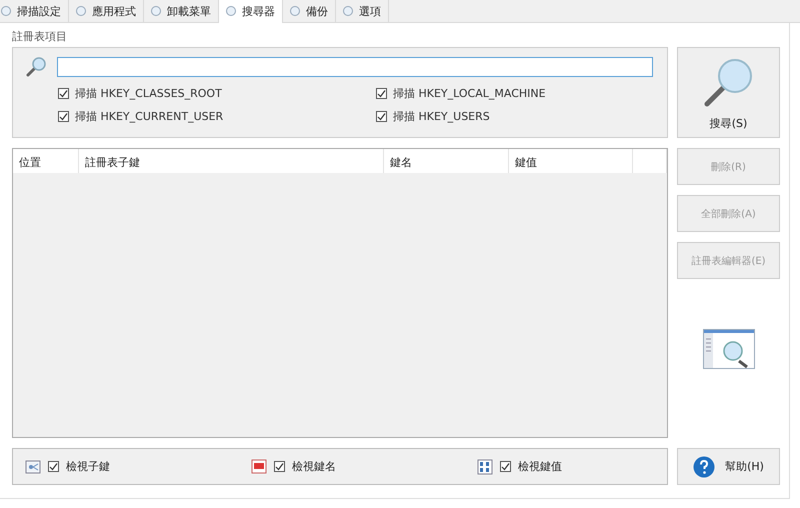  I want to click on column-header: 鍵名, so click(446, 161).